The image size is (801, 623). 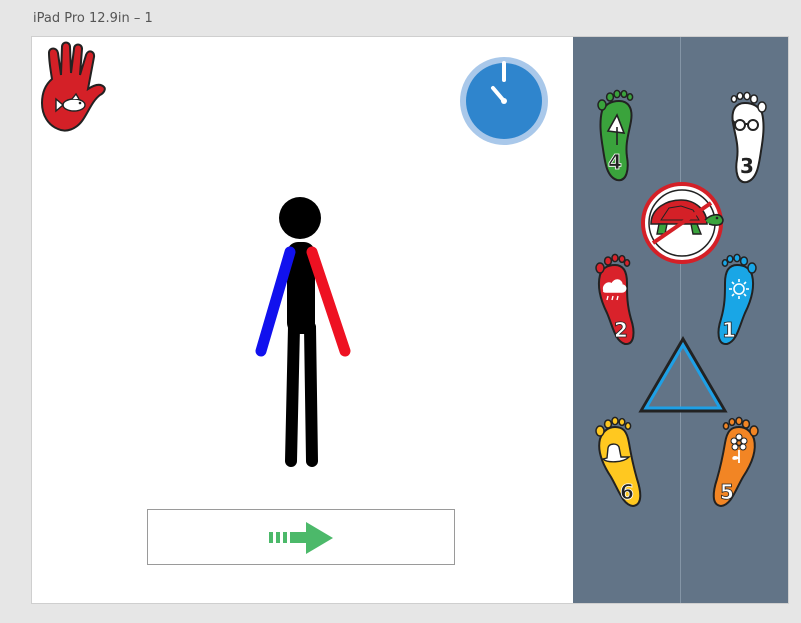 I want to click on arrow-right-icon, so click(x=301, y=538).